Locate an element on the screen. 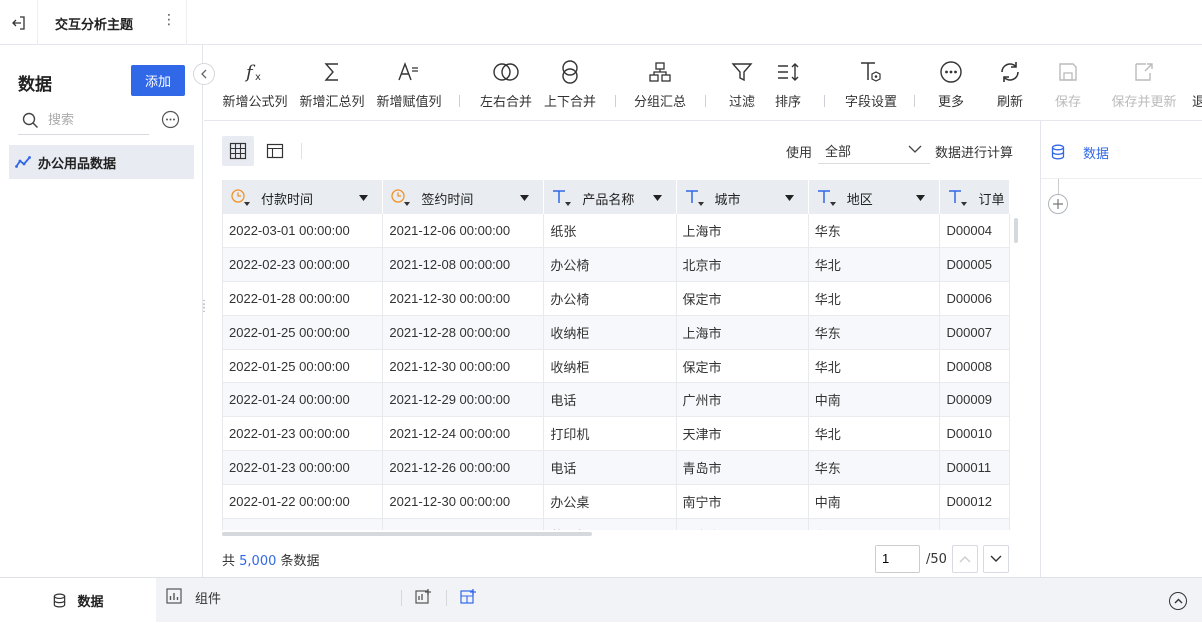 The width and height of the screenshot is (1202, 623). toolbar-label: 保存并更新 is located at coordinates (1144, 102).